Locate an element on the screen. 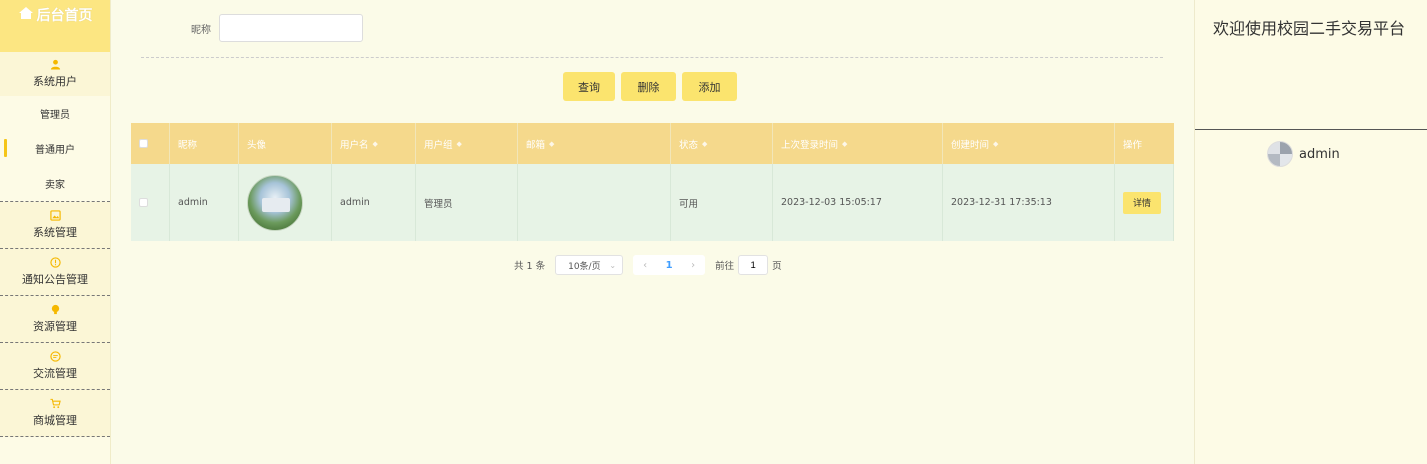 The image size is (1427, 464). next-page-icon: › is located at coordinates (693, 265).